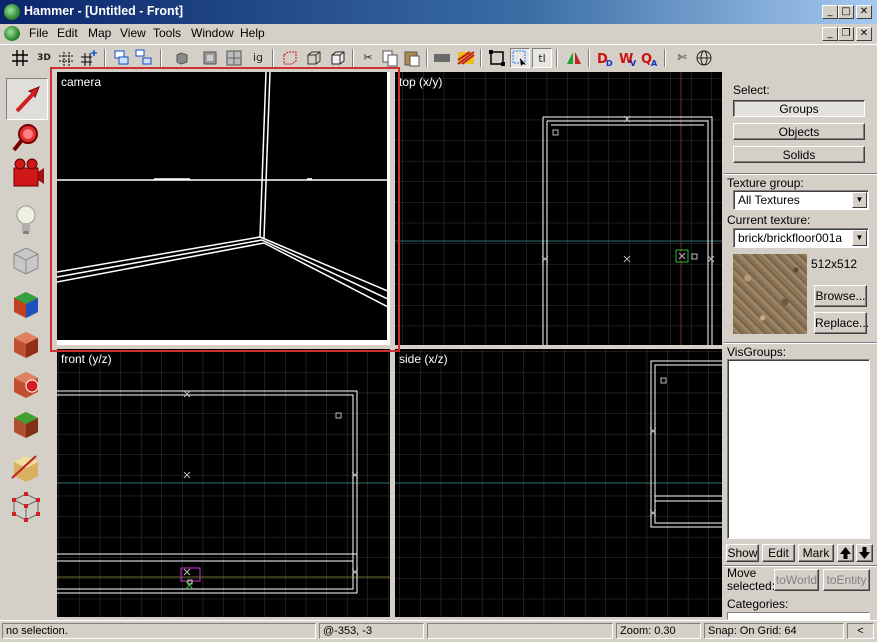  I want to click on svg-text: D, so click(609, 63).